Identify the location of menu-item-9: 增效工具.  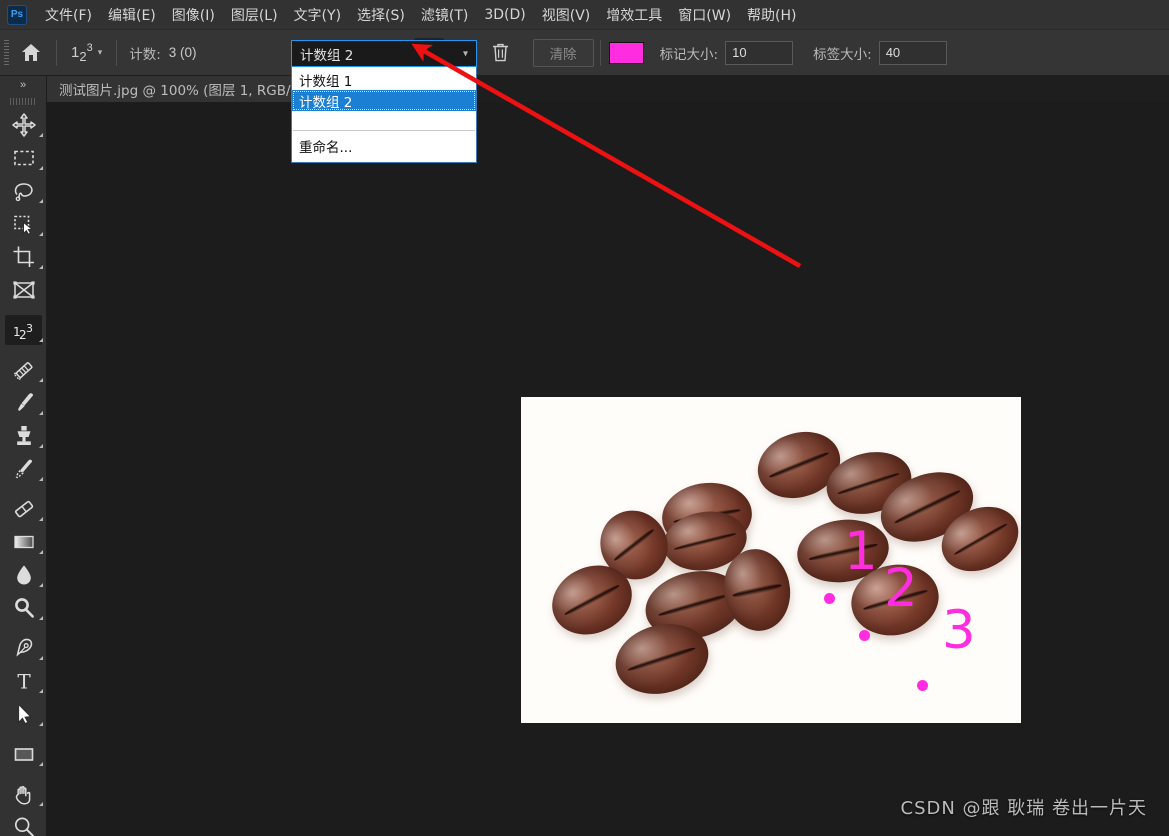
(634, 15).